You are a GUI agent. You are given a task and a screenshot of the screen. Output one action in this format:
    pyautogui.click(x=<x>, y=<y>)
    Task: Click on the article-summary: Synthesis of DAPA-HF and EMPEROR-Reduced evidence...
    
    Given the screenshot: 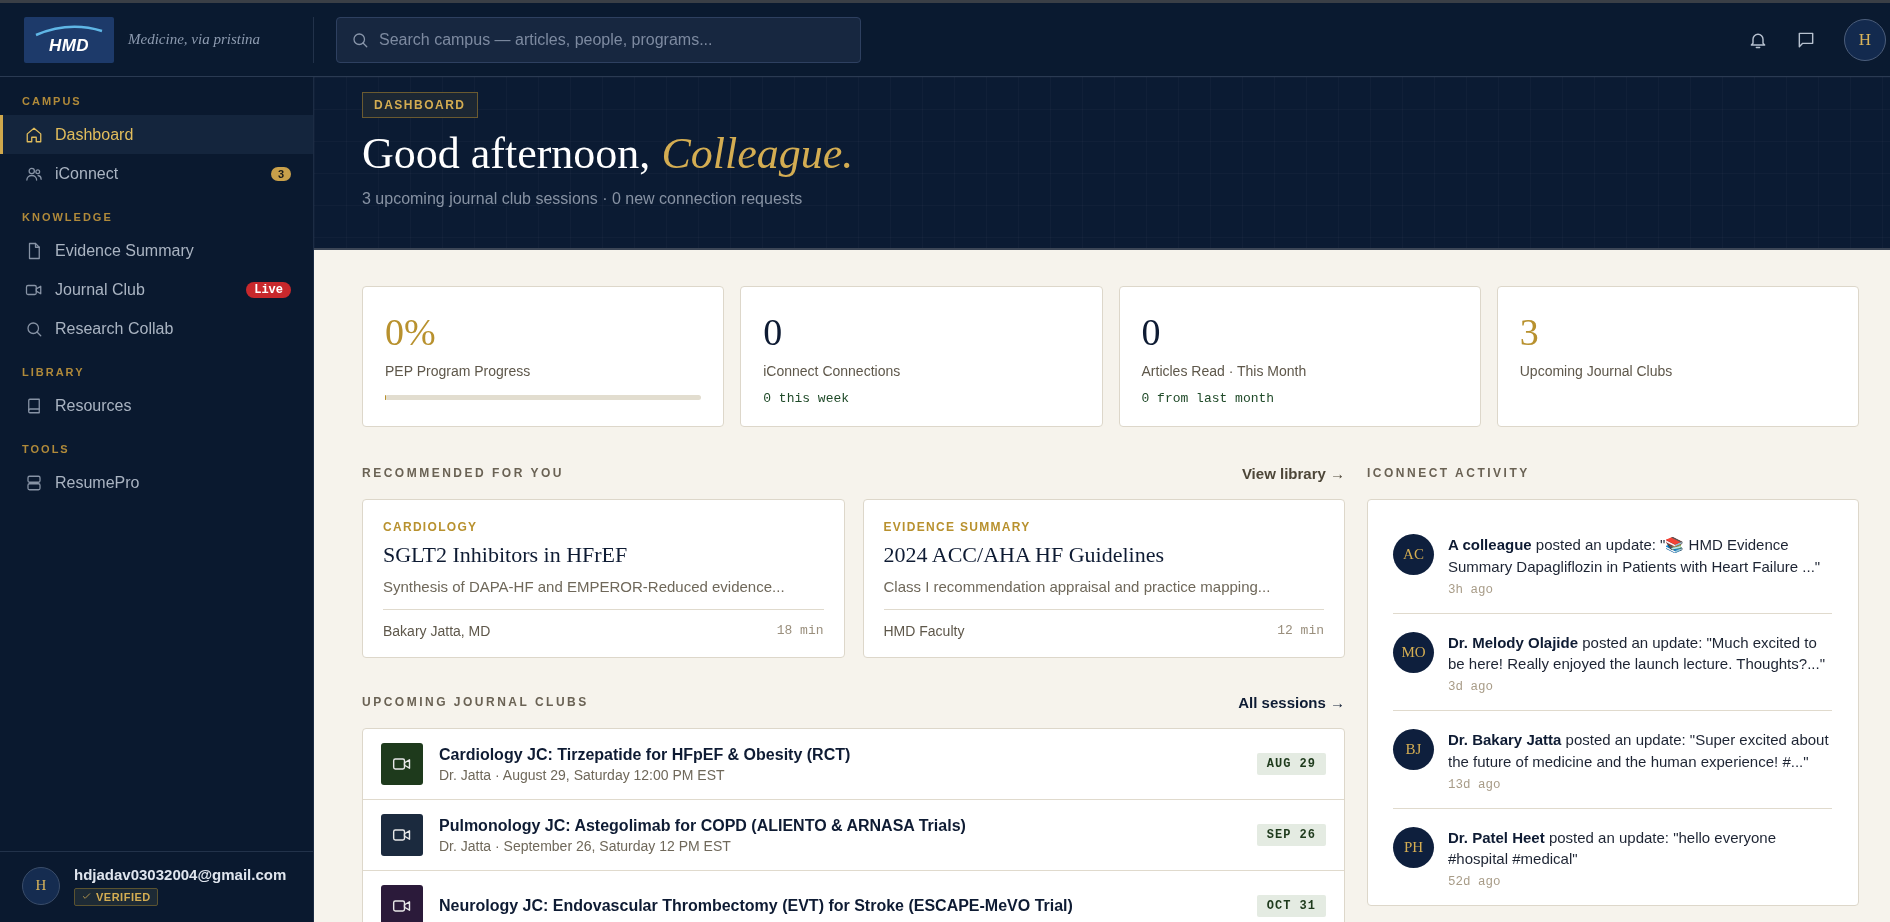 What is the action you would take?
    pyautogui.click(x=603, y=594)
    